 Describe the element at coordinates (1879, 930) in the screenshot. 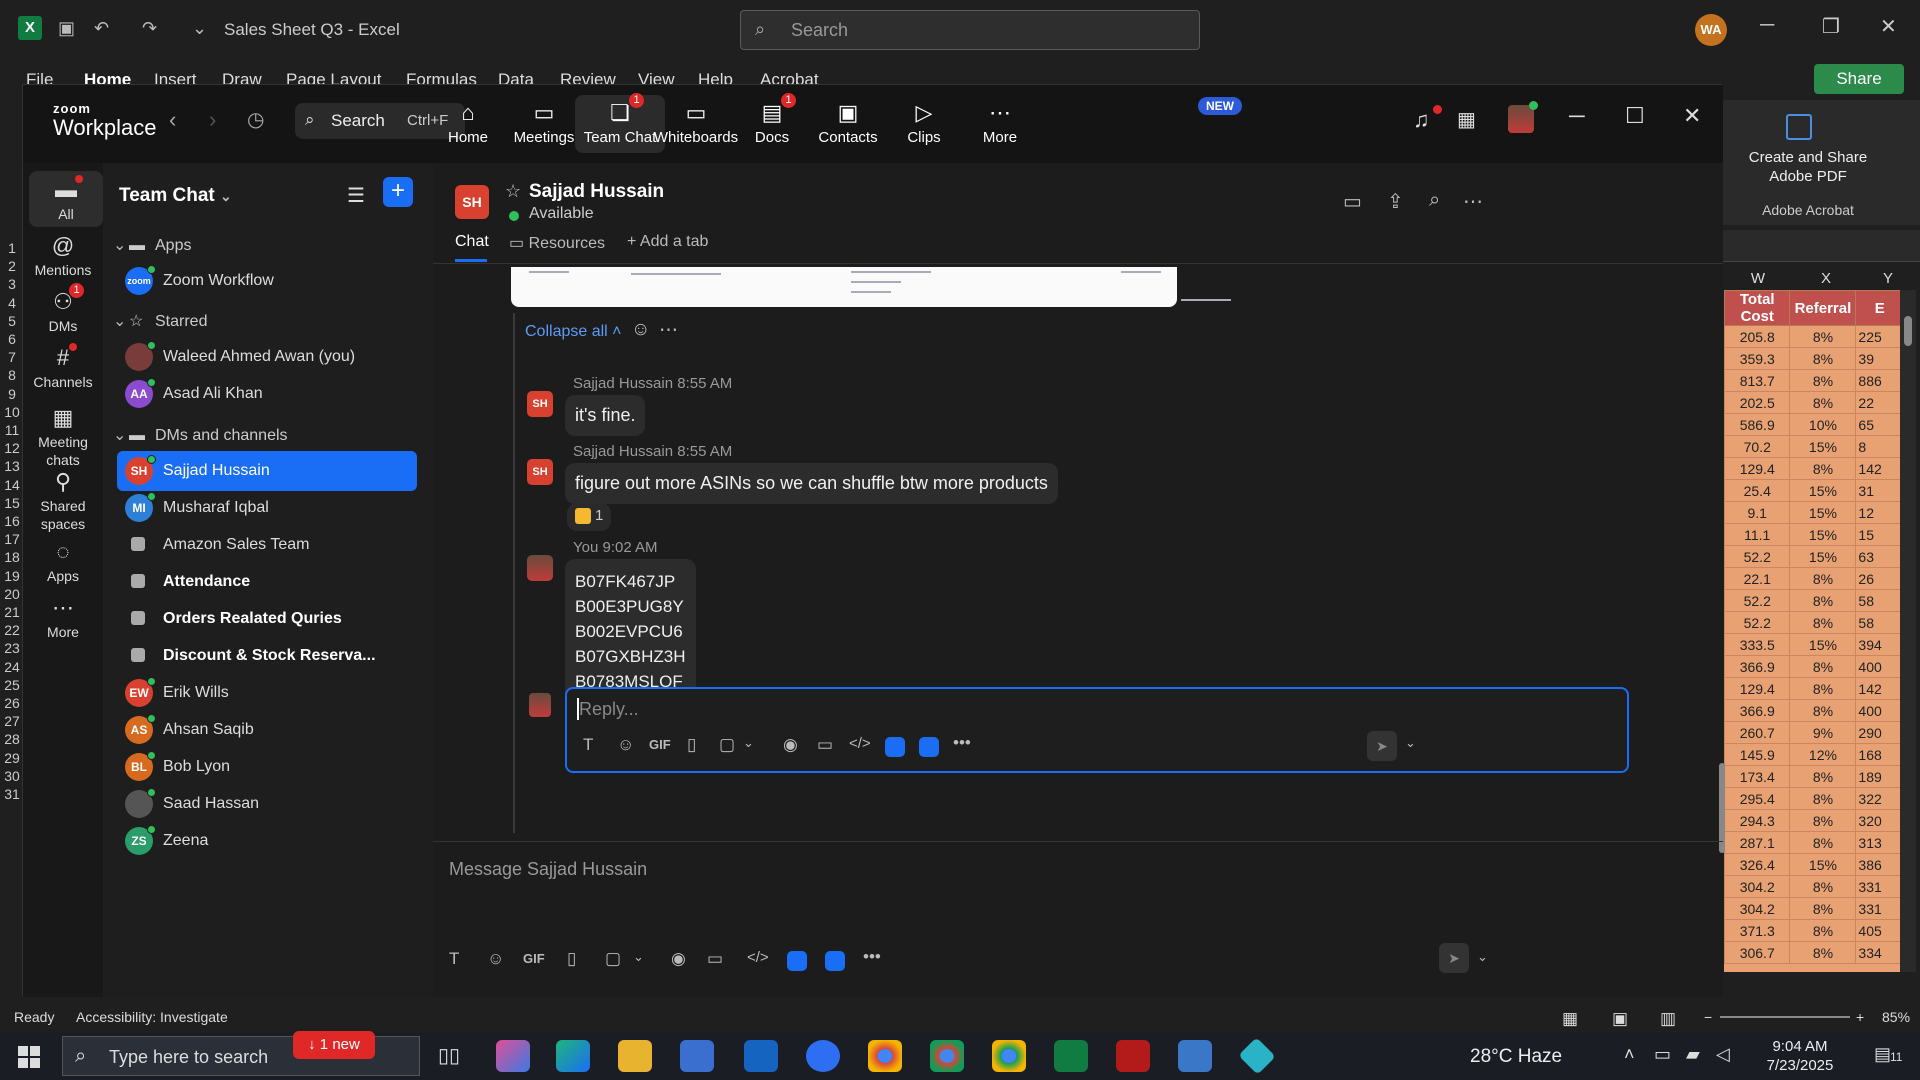

I see `cell: 405` at that location.